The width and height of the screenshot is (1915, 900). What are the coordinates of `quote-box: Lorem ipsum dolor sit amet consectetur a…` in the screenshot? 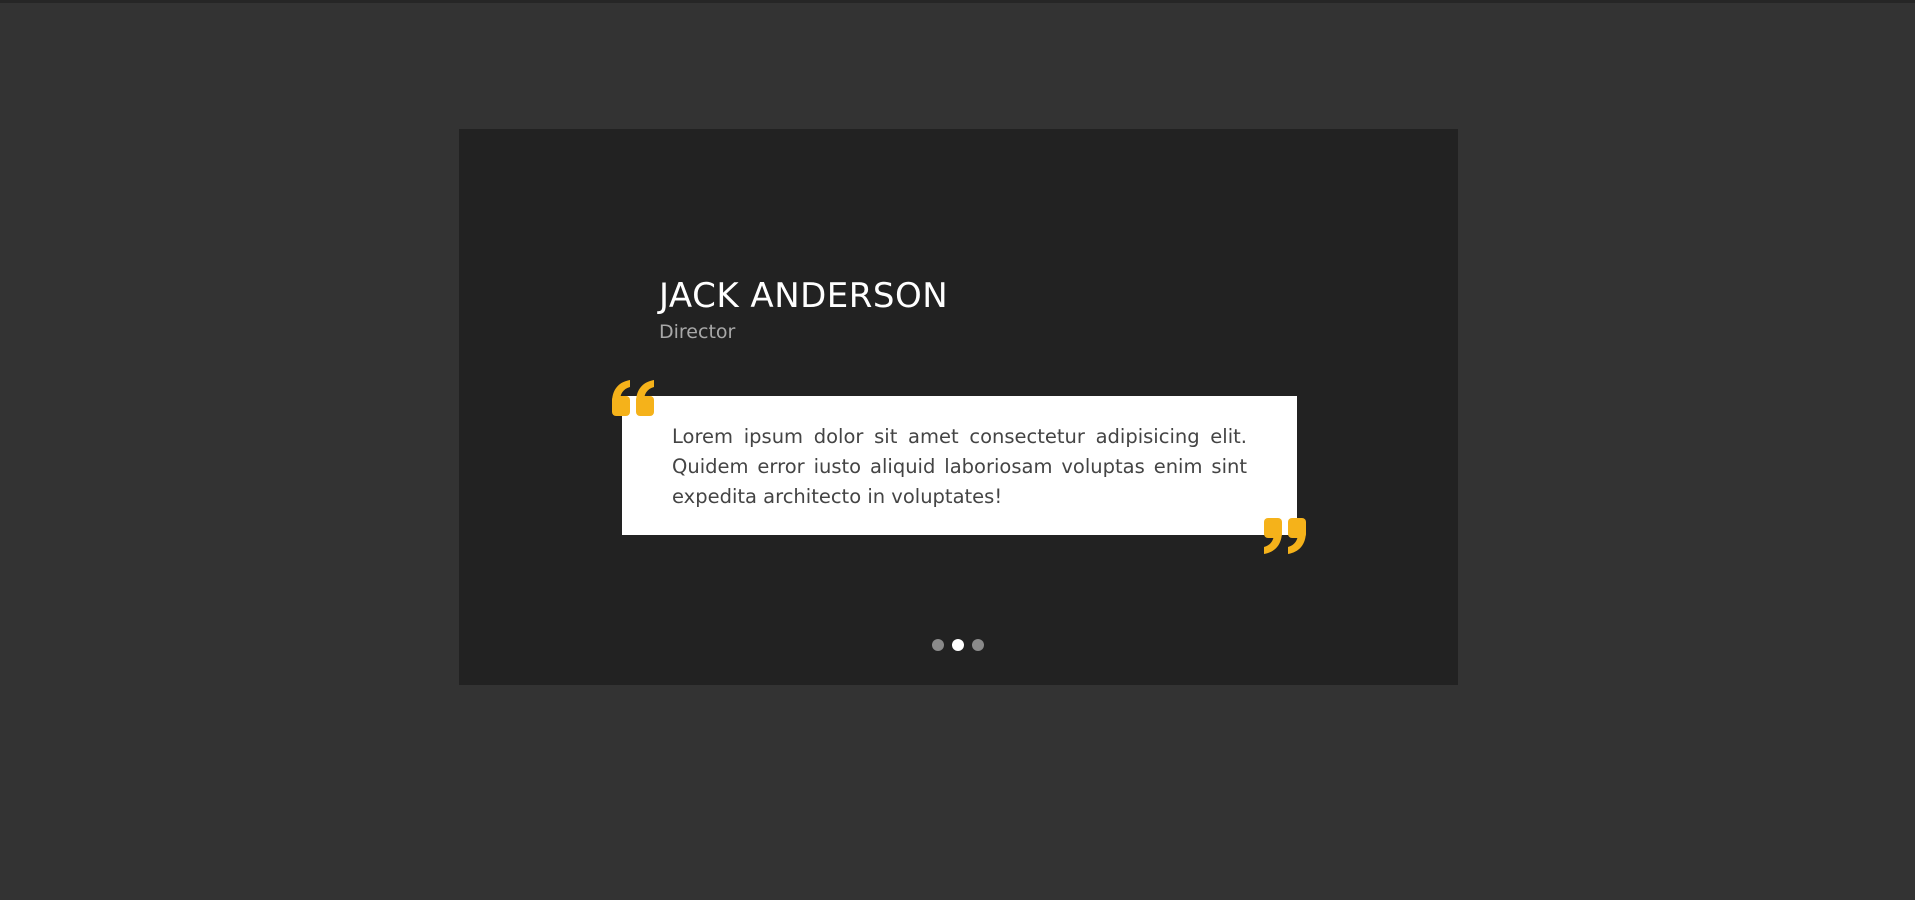 It's located at (959, 465).